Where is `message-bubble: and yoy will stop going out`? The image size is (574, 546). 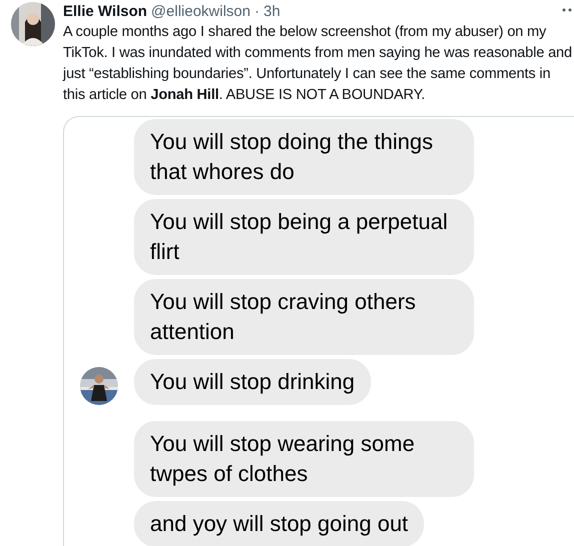
message-bubble: and yoy will stop going out is located at coordinates (279, 523).